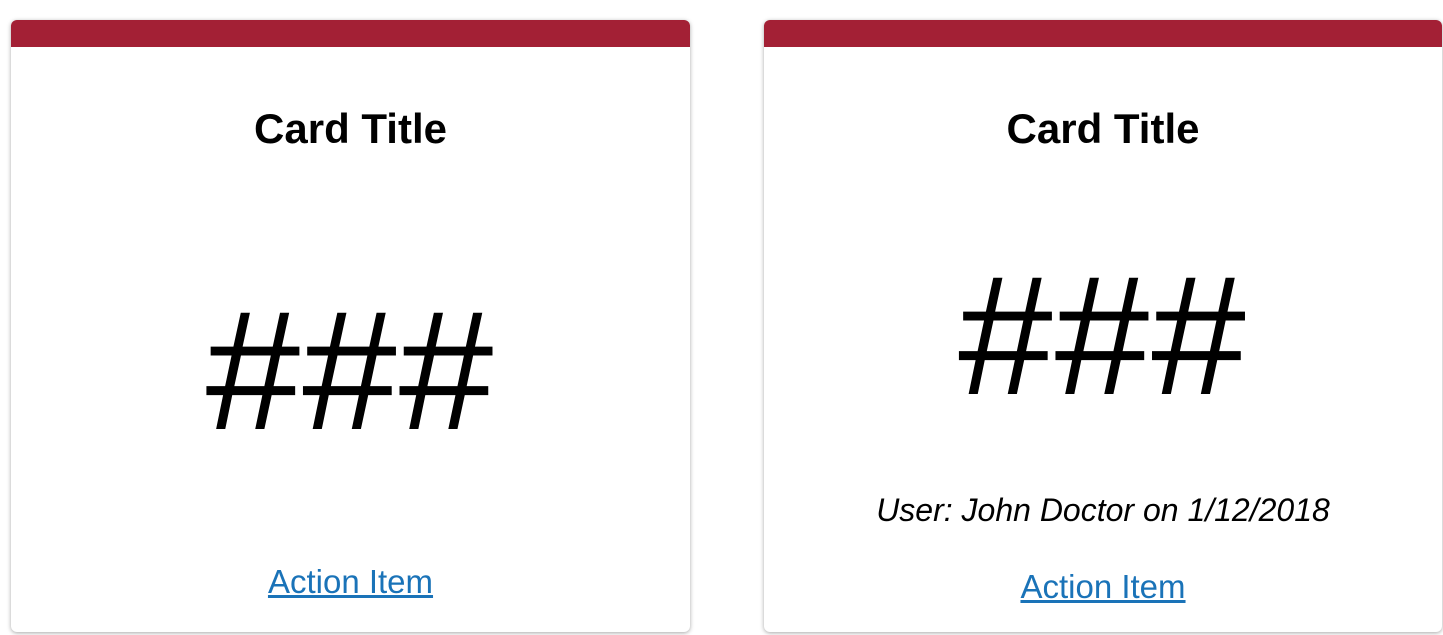 The image size is (1443, 635). I want to click on card-2-user-meta: User: John Doctor on 1/12/2018, so click(1103, 510).